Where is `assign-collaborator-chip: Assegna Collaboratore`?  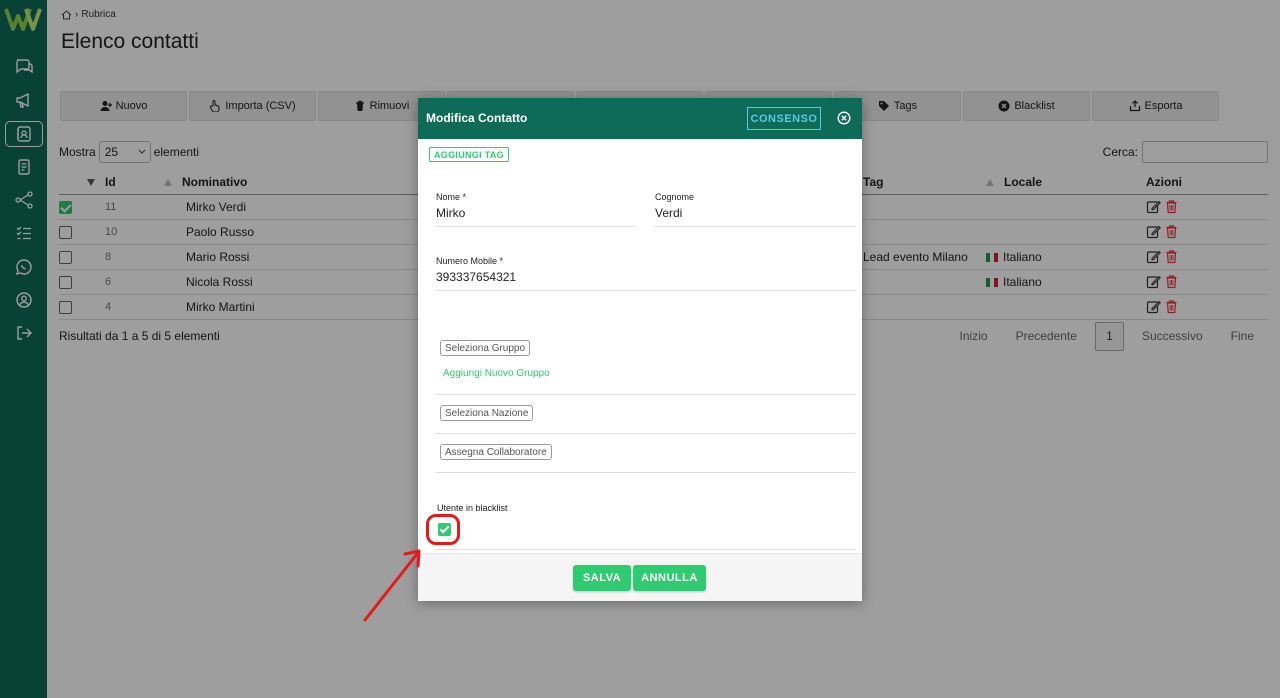 assign-collaborator-chip: Assegna Collaboratore is located at coordinates (496, 452).